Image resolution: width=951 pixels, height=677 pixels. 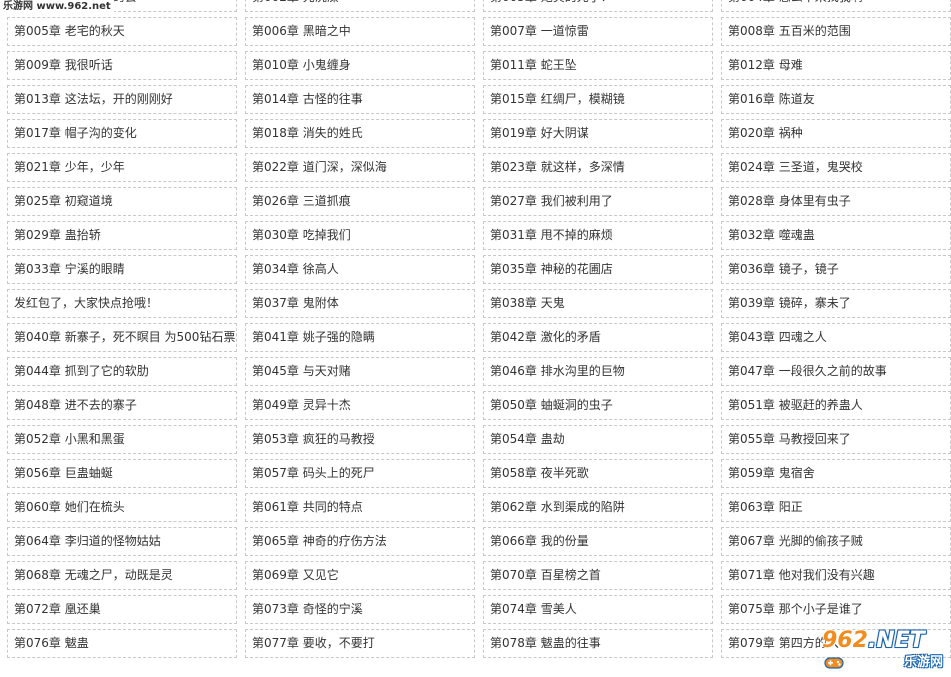 What do you see at coordinates (122, 201) in the screenshot?
I see `chapter-link: 第025章 初窥道境` at bounding box center [122, 201].